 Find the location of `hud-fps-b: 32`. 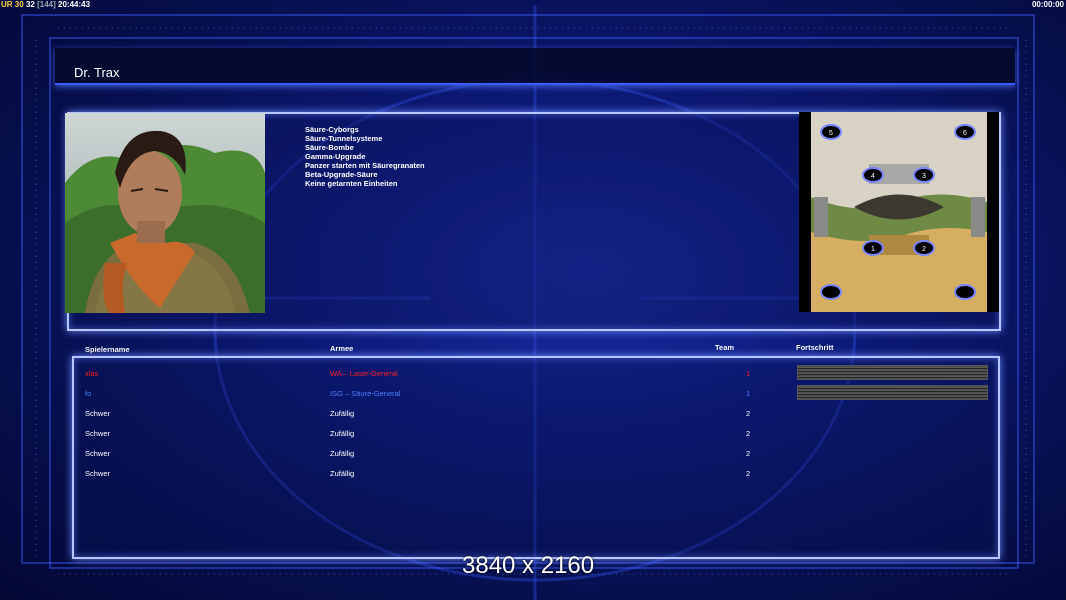

hud-fps-b: 32 is located at coordinates (30, 4).